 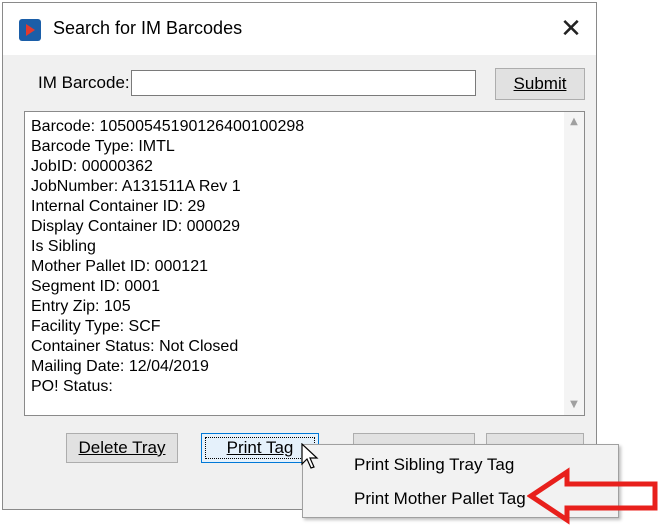 I want to click on result-line: Display Container ID: 000029, so click(x=136, y=226).